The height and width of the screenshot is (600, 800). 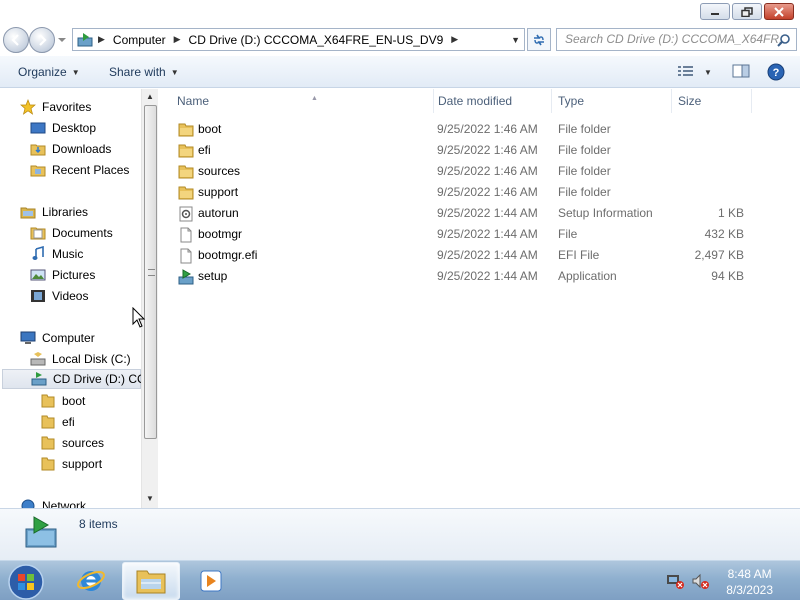 What do you see at coordinates (139, 317) in the screenshot?
I see `mouse-cursor-icon` at bounding box center [139, 317].